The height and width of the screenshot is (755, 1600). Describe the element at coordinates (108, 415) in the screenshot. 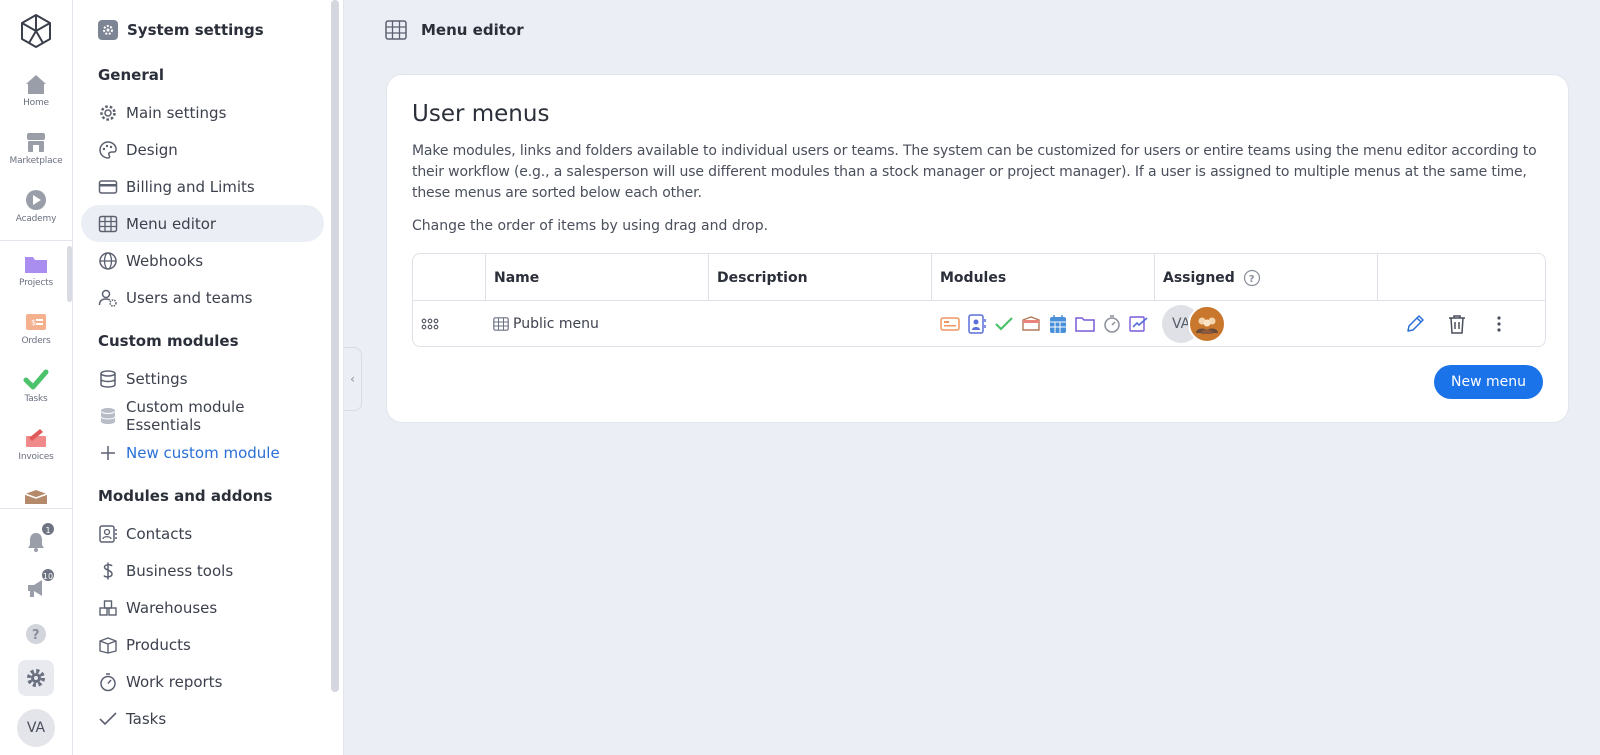

I see `database-filled-icon` at that location.